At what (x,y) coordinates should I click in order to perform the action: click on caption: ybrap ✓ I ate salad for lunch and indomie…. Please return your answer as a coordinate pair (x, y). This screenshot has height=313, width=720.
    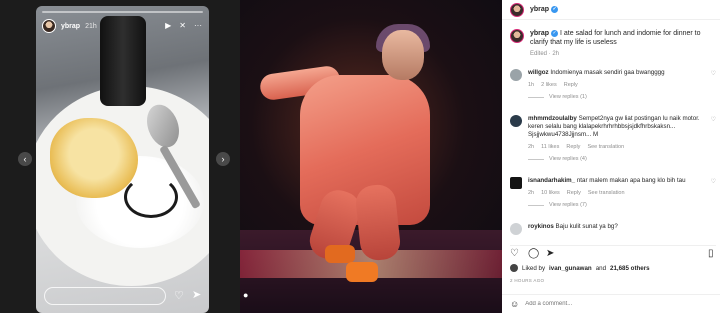
    Looking at the image, I should click on (612, 43).